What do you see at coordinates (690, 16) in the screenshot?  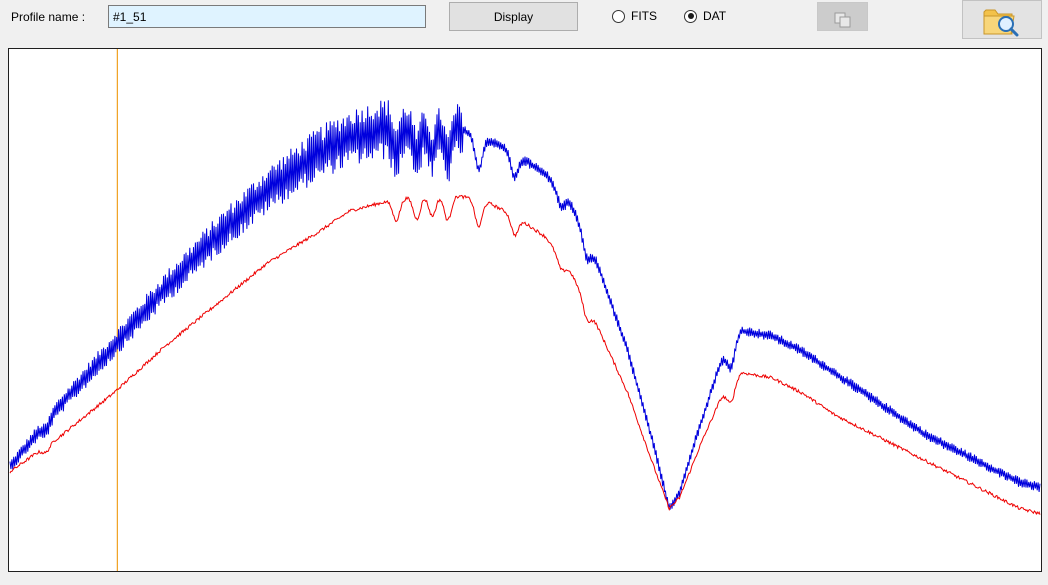 I see `radio-dat-circle` at bounding box center [690, 16].